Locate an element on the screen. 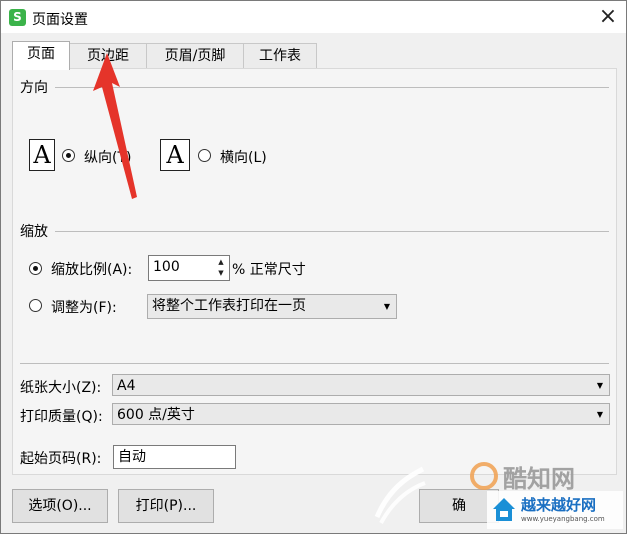 The width and height of the screenshot is (627, 534). scaling-section-label: 缩放 is located at coordinates (34, 232).